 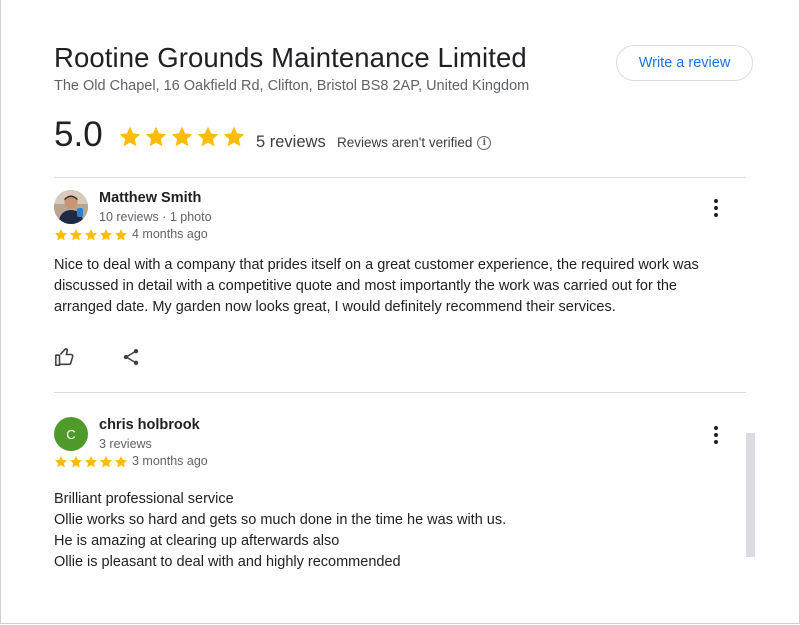 What do you see at coordinates (750, 495) in the screenshot?
I see `scrollbar-thumb` at bounding box center [750, 495].